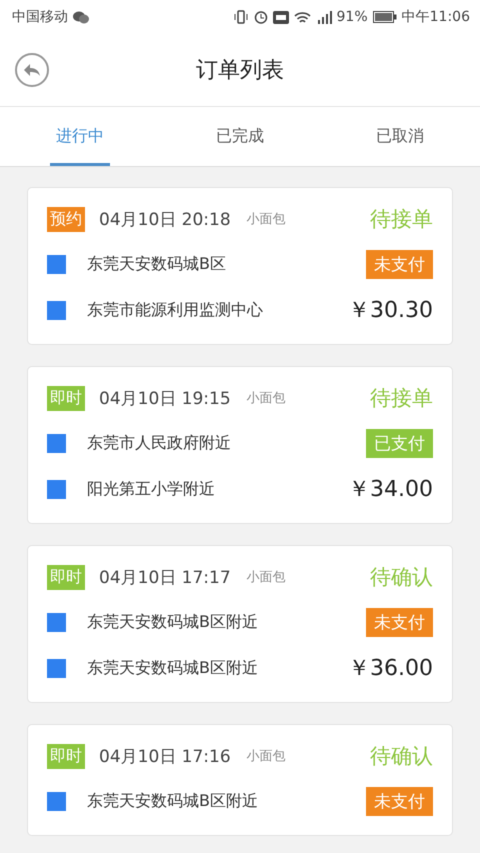 Image resolution: width=480 pixels, height=853 pixels. What do you see at coordinates (390, 490) in the screenshot?
I see `order-price: ￥34.00` at bounding box center [390, 490].